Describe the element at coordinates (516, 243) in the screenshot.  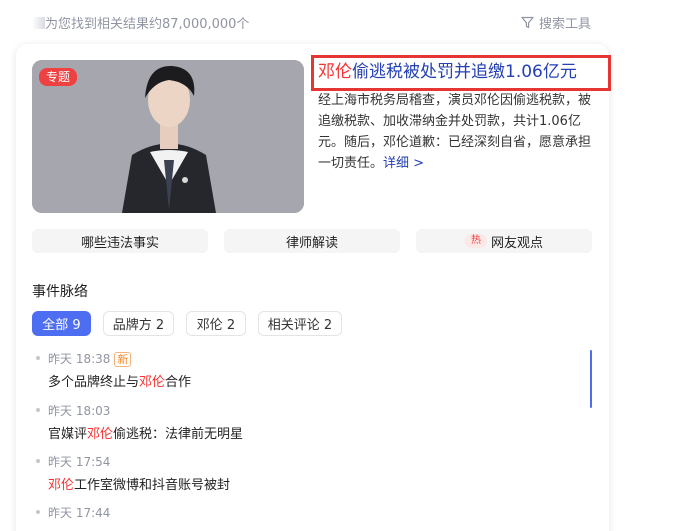
I see `tag-label: 网友观点` at that location.